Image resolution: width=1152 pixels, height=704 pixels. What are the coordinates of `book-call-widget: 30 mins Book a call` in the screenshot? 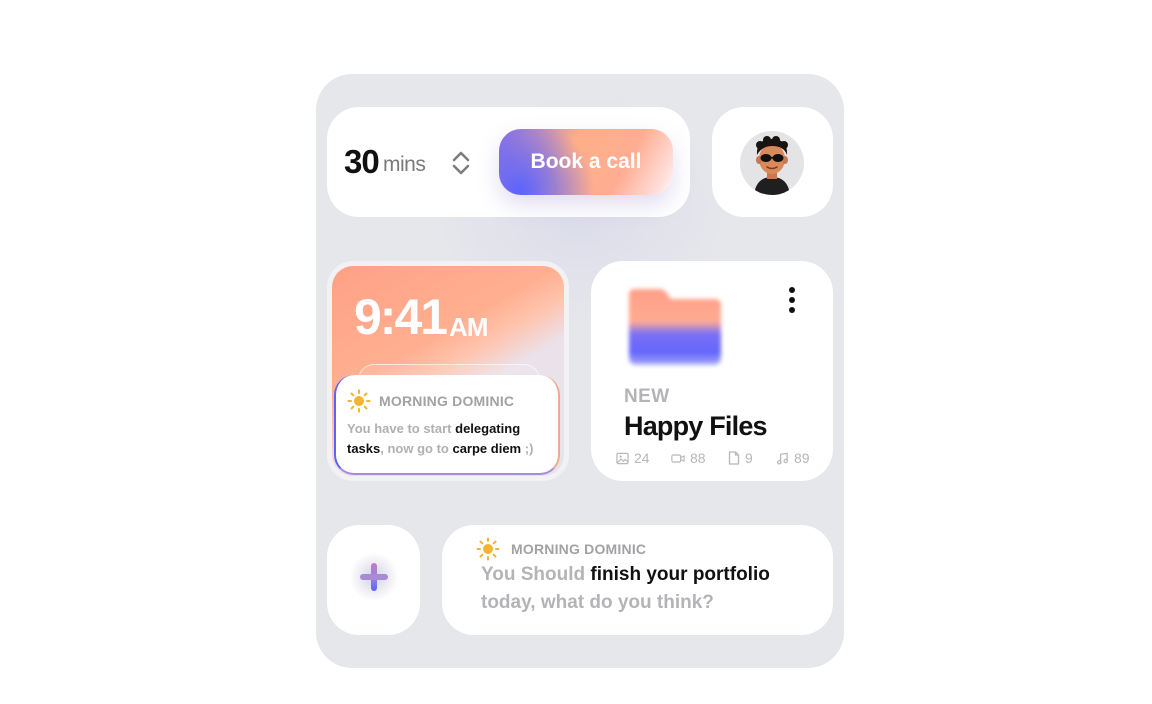 It's located at (508, 162).